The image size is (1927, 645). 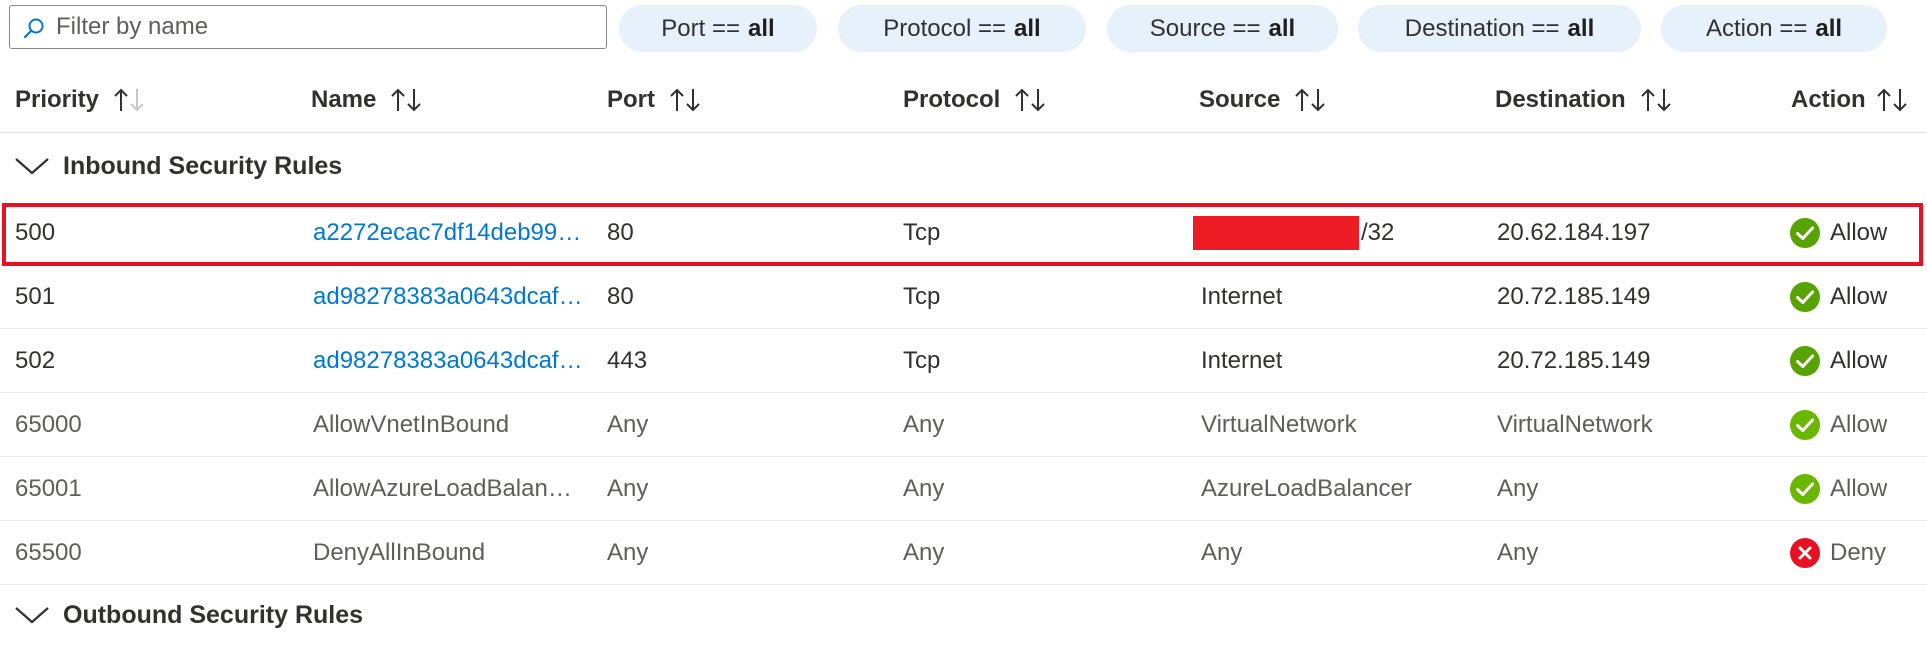 What do you see at coordinates (761, 28) in the screenshot?
I see `port-filter-value: all` at bounding box center [761, 28].